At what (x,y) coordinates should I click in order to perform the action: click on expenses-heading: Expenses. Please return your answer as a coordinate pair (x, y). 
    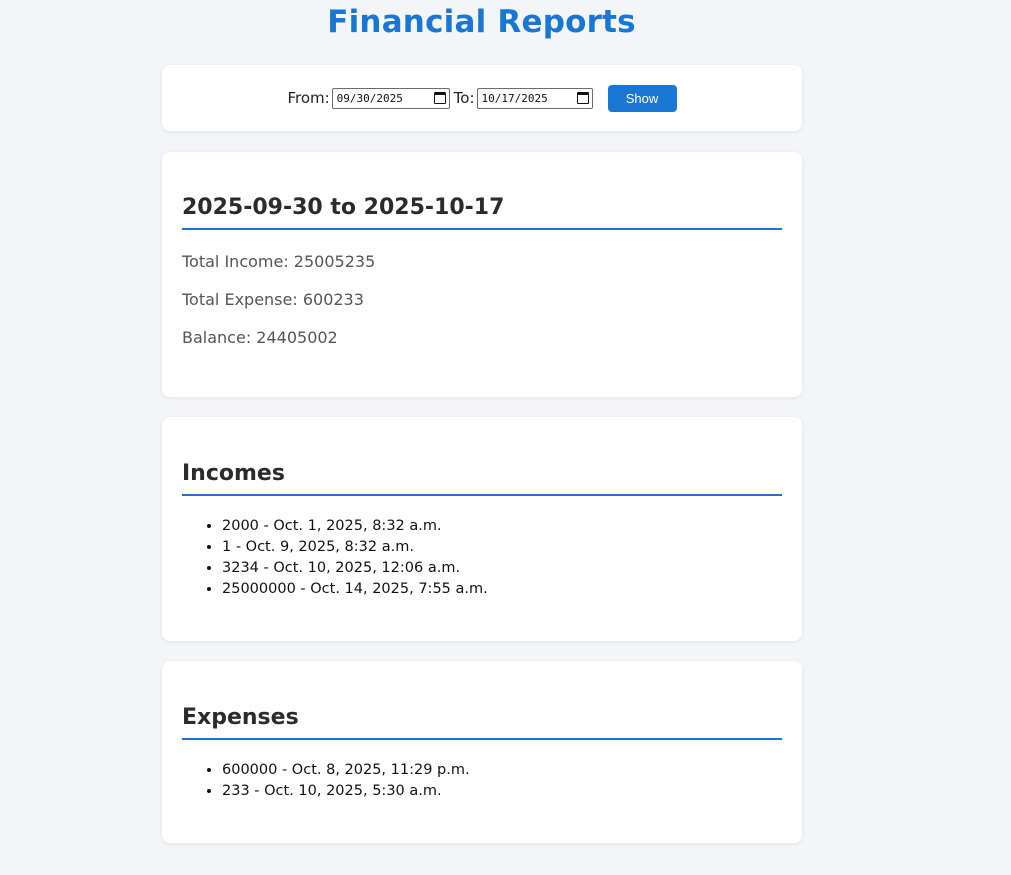
    Looking at the image, I should click on (482, 722).